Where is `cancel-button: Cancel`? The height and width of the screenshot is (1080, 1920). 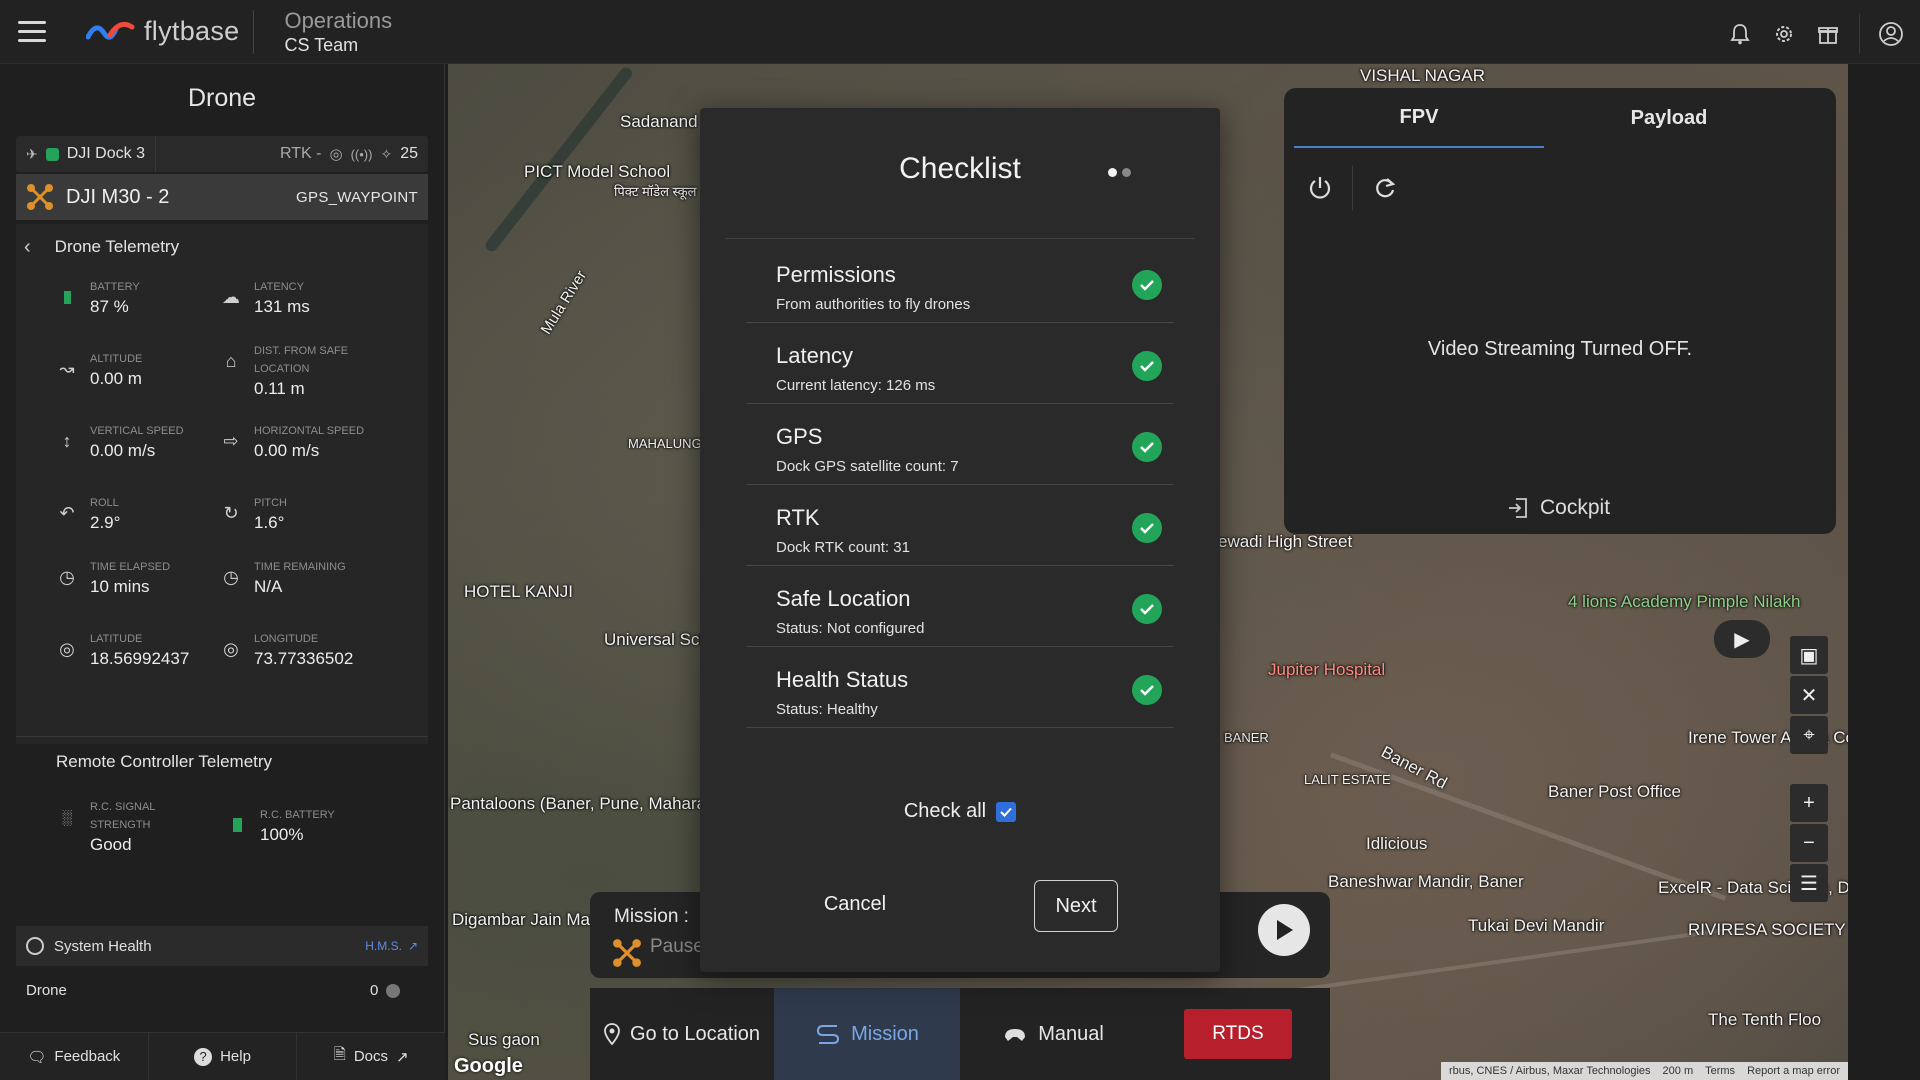 cancel-button: Cancel is located at coordinates (855, 904).